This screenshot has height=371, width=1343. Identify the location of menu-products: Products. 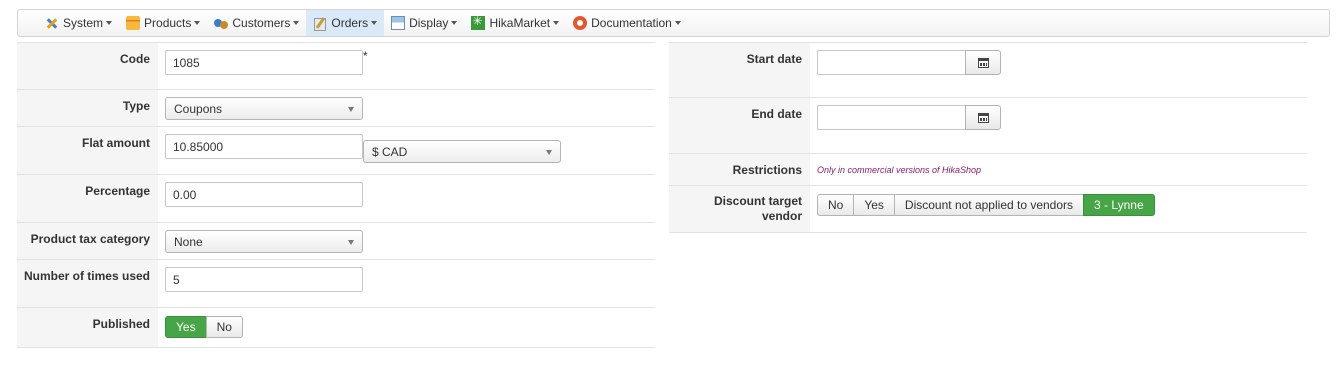
(163, 23).